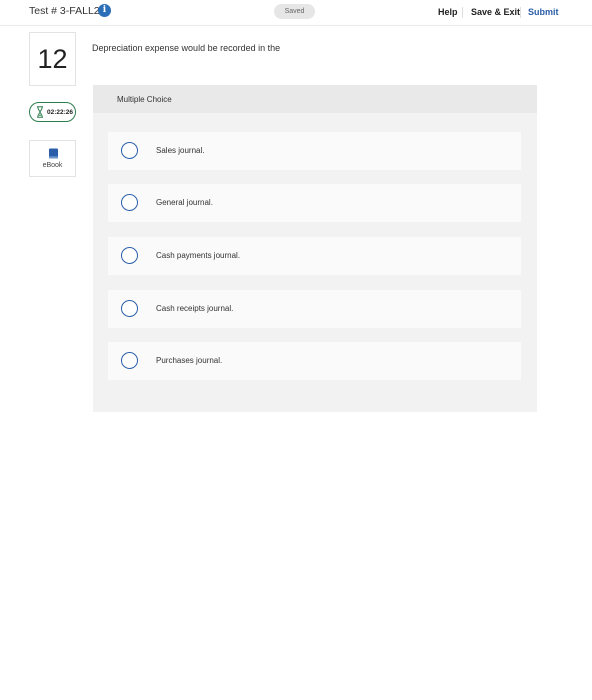 The height and width of the screenshot is (700, 592). Describe the element at coordinates (448, 12) in the screenshot. I see `help-link: Help` at that location.